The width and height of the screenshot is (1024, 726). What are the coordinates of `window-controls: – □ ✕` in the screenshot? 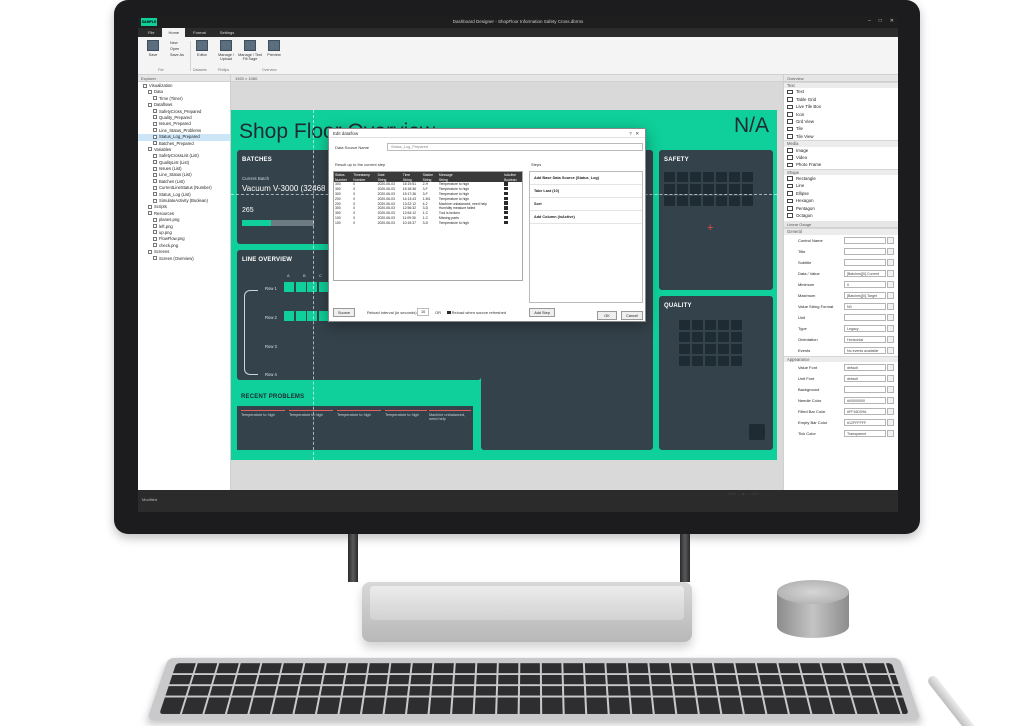 It's located at (881, 21).